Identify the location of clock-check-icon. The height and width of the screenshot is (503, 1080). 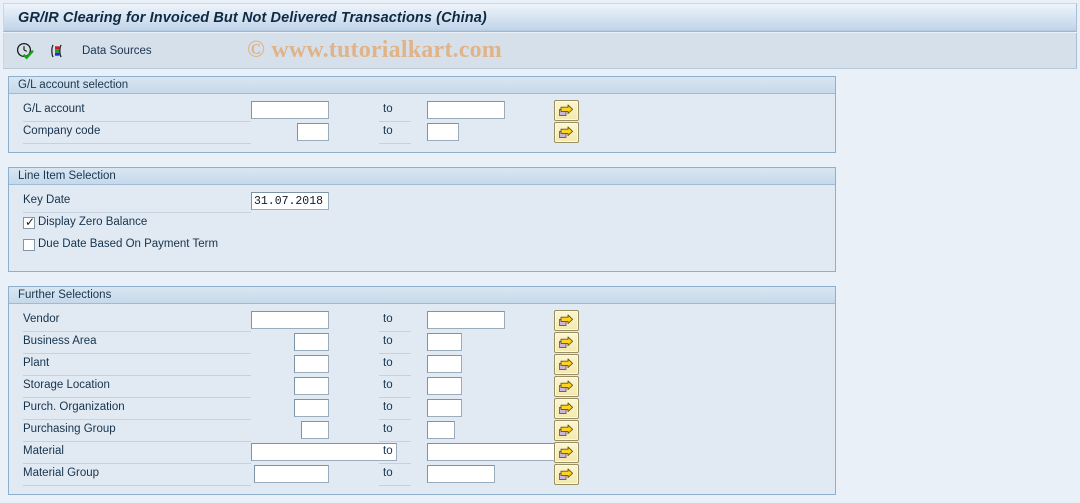
(25, 51).